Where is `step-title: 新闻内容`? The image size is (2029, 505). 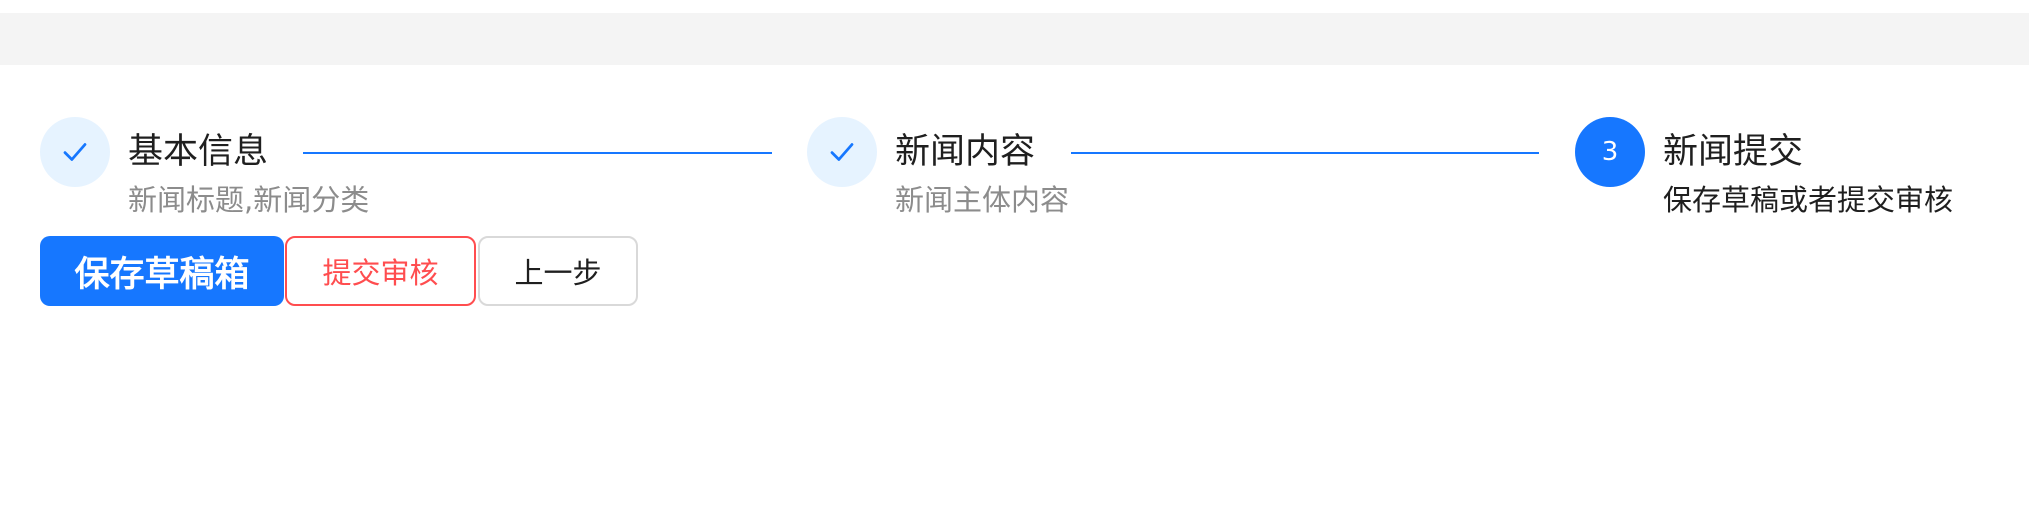 step-title: 新闻内容 is located at coordinates (965, 152).